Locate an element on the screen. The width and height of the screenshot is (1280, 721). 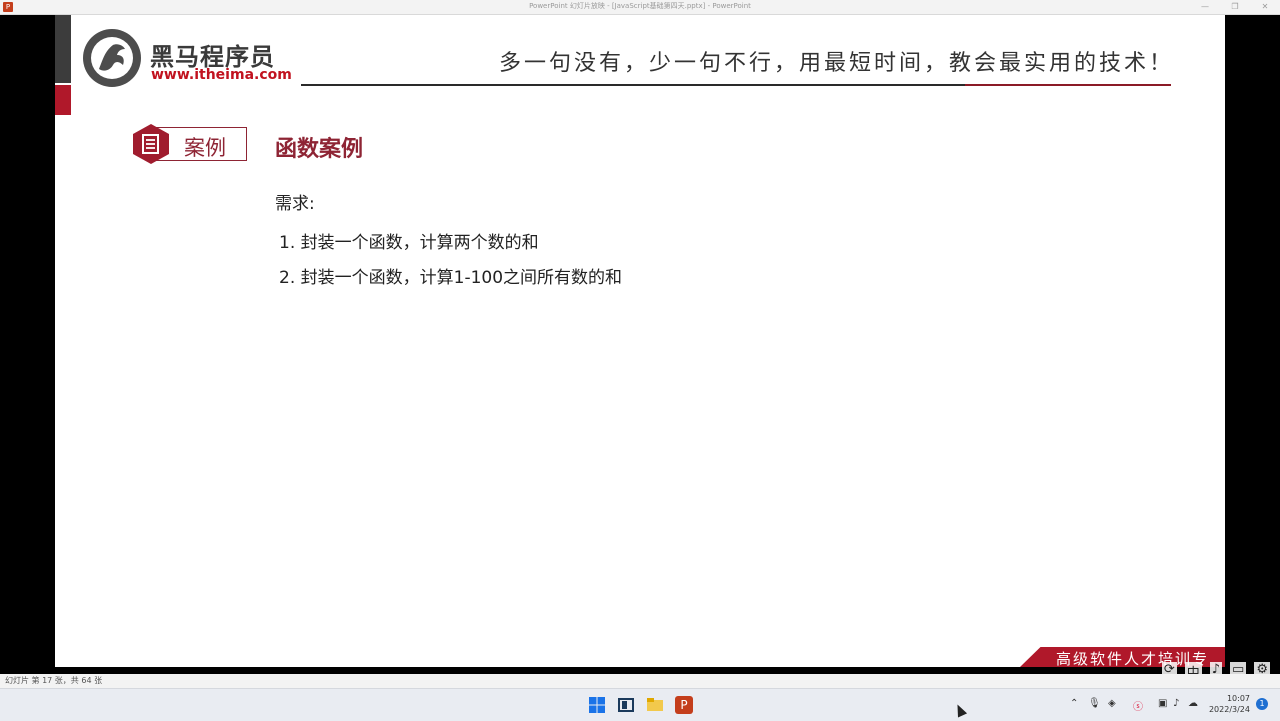
case-title: 函数案例 is located at coordinates (319, 149).